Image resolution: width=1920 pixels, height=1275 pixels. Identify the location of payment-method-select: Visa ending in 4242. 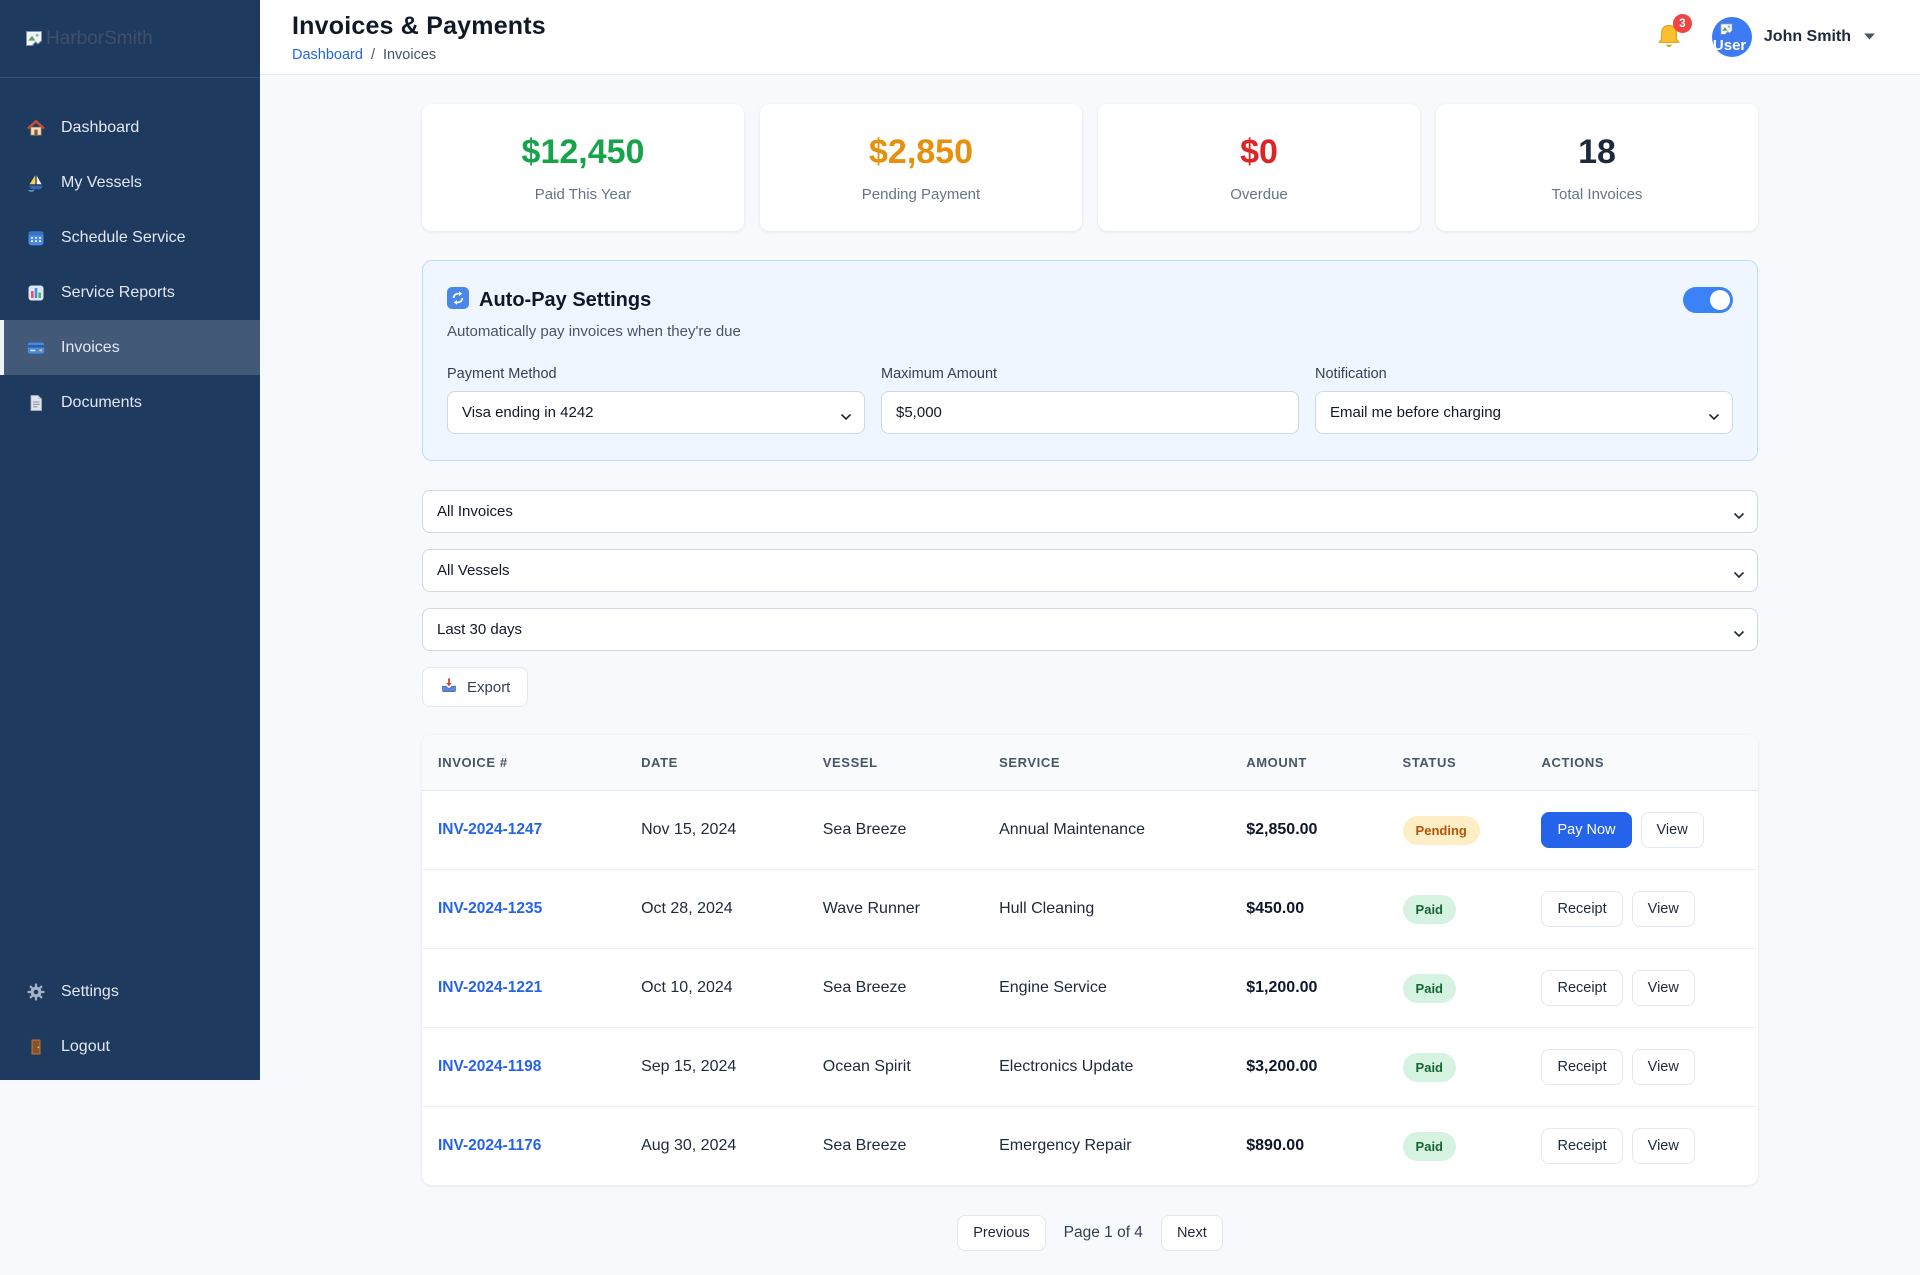
(656, 412).